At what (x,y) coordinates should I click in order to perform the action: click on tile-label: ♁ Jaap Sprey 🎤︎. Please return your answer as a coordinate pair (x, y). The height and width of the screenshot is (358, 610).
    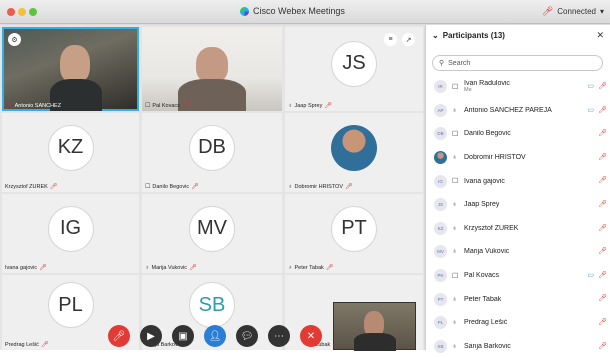
    Looking at the image, I should click on (310, 106).